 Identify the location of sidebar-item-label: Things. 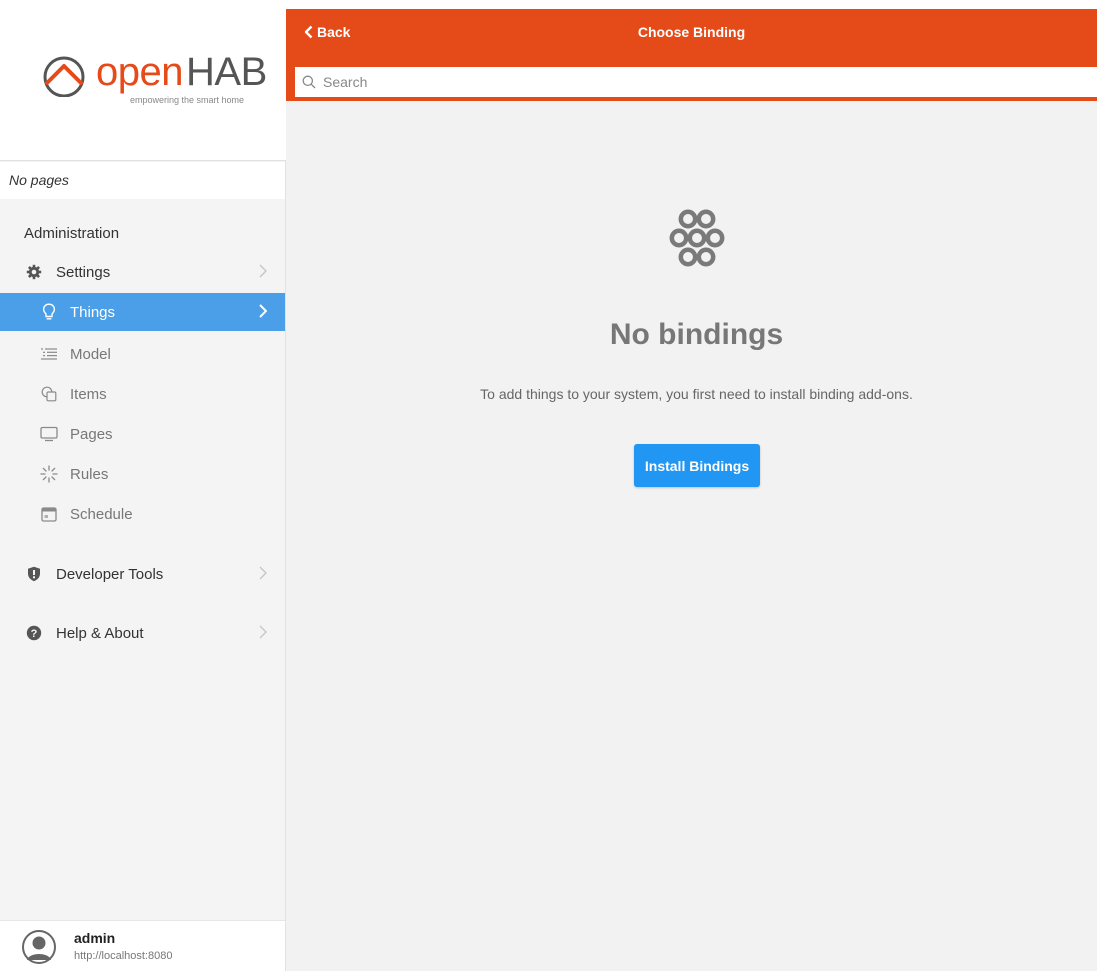
(93, 312).